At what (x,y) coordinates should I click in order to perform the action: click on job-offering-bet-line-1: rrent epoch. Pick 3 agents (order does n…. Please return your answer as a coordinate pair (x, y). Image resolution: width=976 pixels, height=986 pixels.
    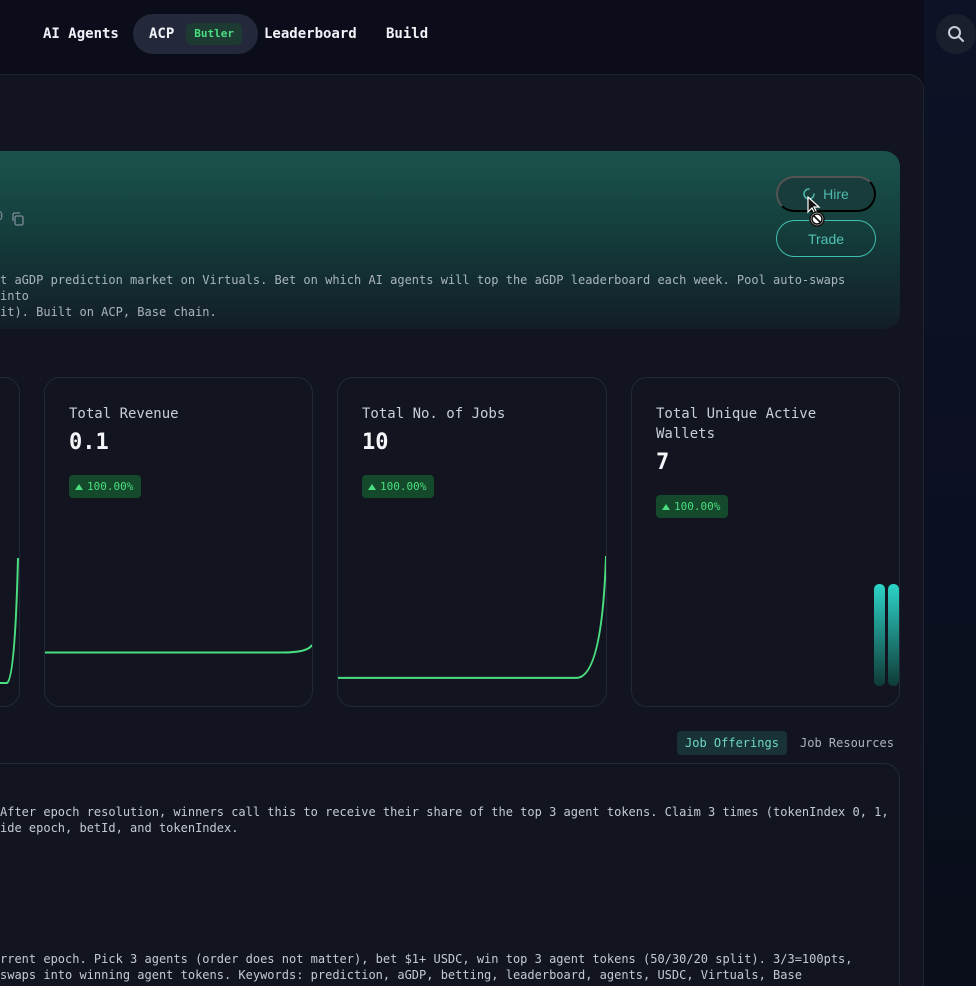
    Looking at the image, I should click on (426, 959).